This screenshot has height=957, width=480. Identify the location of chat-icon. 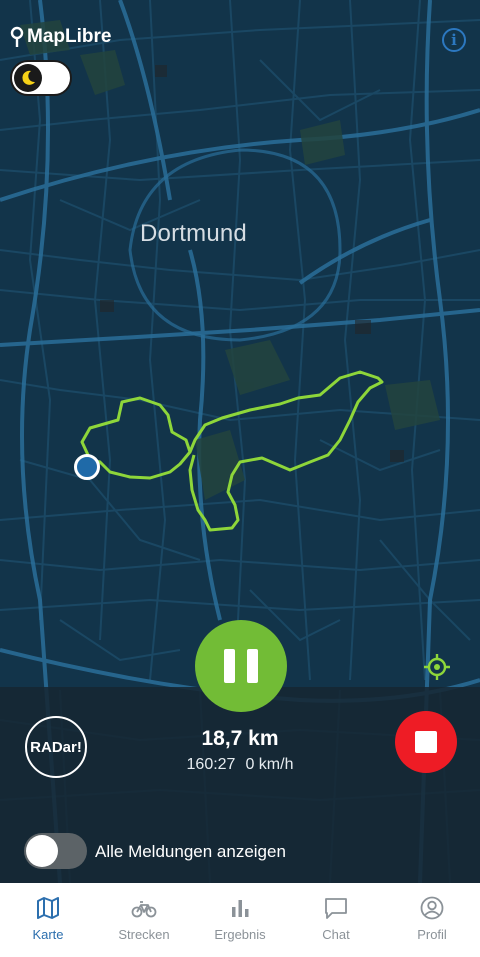
(336, 908).